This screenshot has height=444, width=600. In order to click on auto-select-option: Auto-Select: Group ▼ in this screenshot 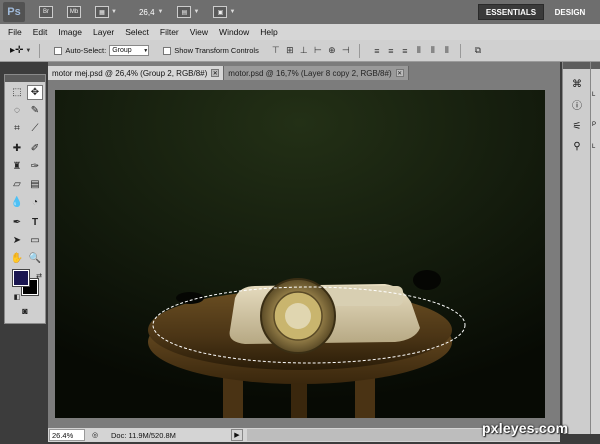, I will do `click(102, 50)`.